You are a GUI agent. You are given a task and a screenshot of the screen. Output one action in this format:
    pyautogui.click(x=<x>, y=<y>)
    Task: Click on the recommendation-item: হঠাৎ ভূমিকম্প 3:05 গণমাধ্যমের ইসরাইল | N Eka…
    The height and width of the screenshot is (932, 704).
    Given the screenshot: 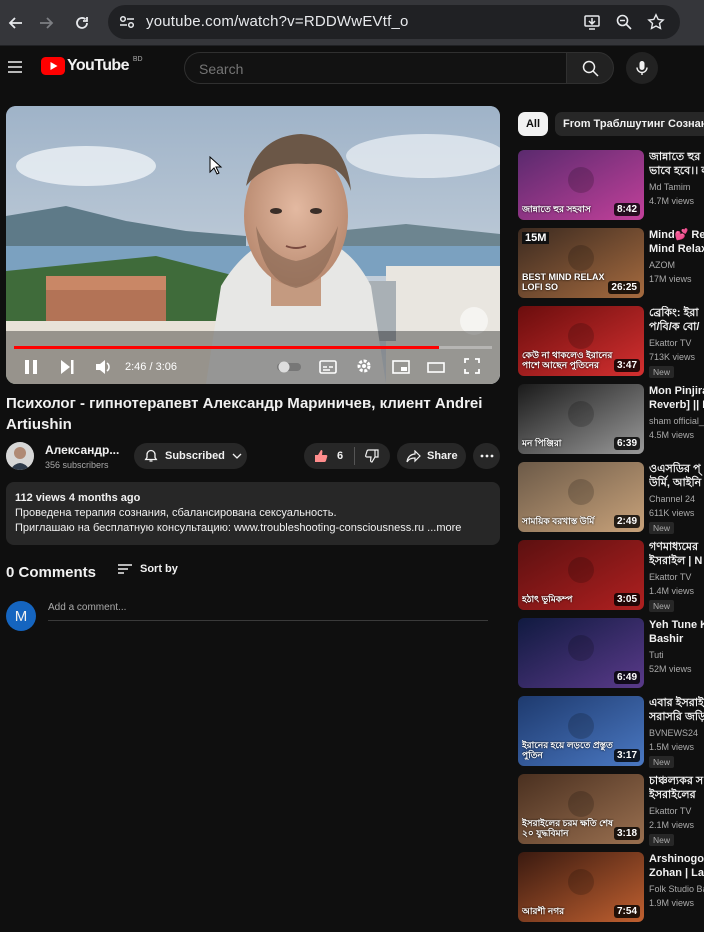 What is the action you would take?
    pyautogui.click(x=611, y=576)
    